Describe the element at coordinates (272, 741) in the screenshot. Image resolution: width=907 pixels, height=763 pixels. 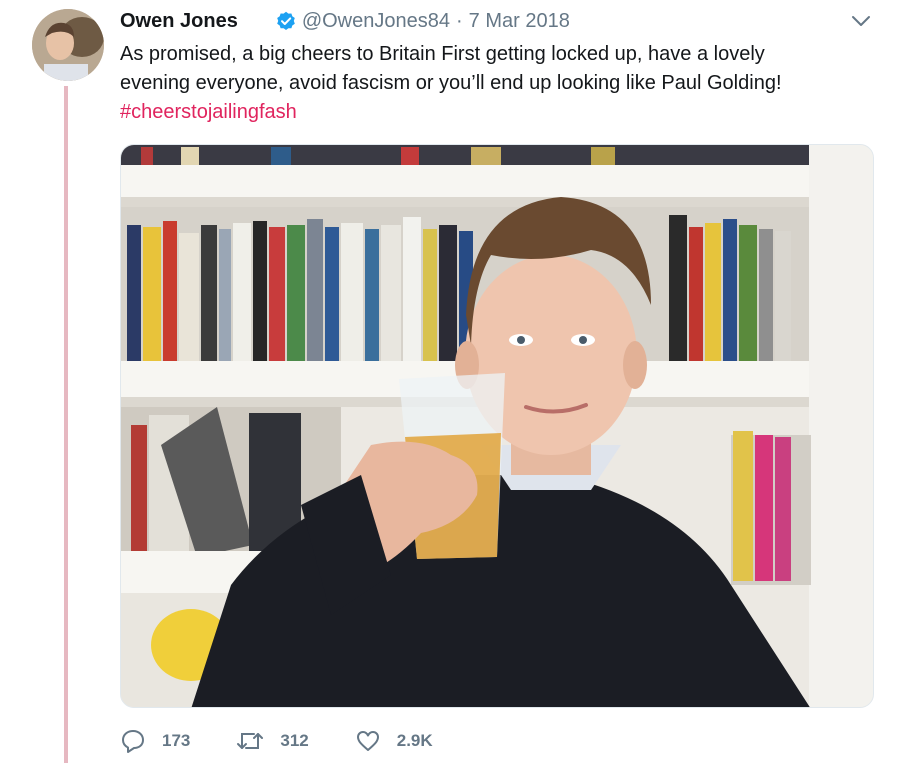
I see `retweet-button: 312` at that location.